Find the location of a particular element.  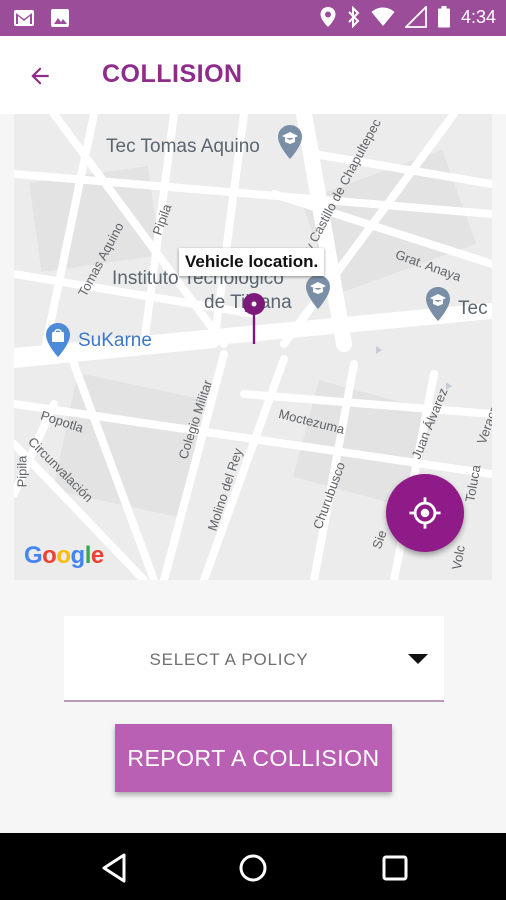

back-triangle-icon is located at coordinates (114, 868).